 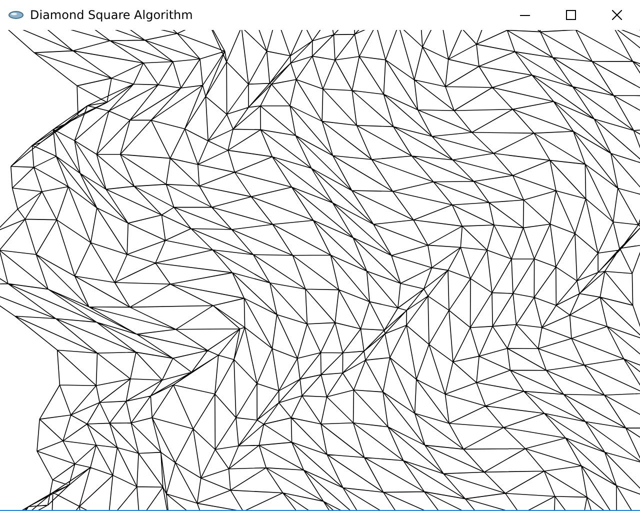 I want to click on maximize-icon, so click(x=571, y=15).